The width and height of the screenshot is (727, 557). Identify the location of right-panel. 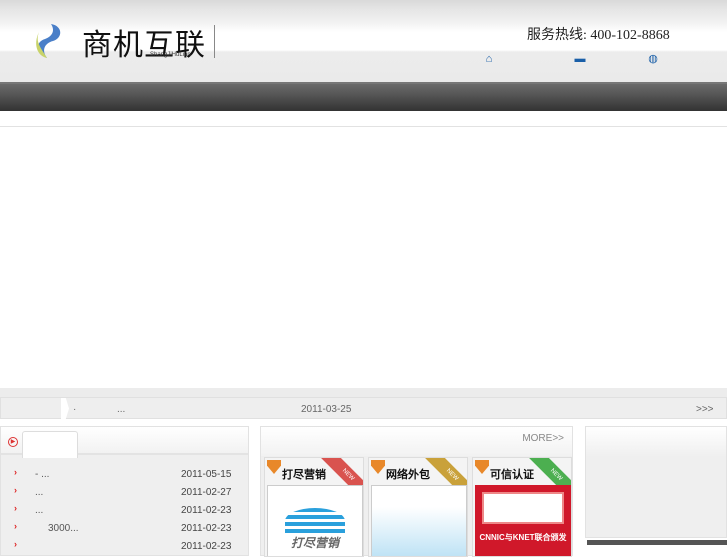
(656, 482).